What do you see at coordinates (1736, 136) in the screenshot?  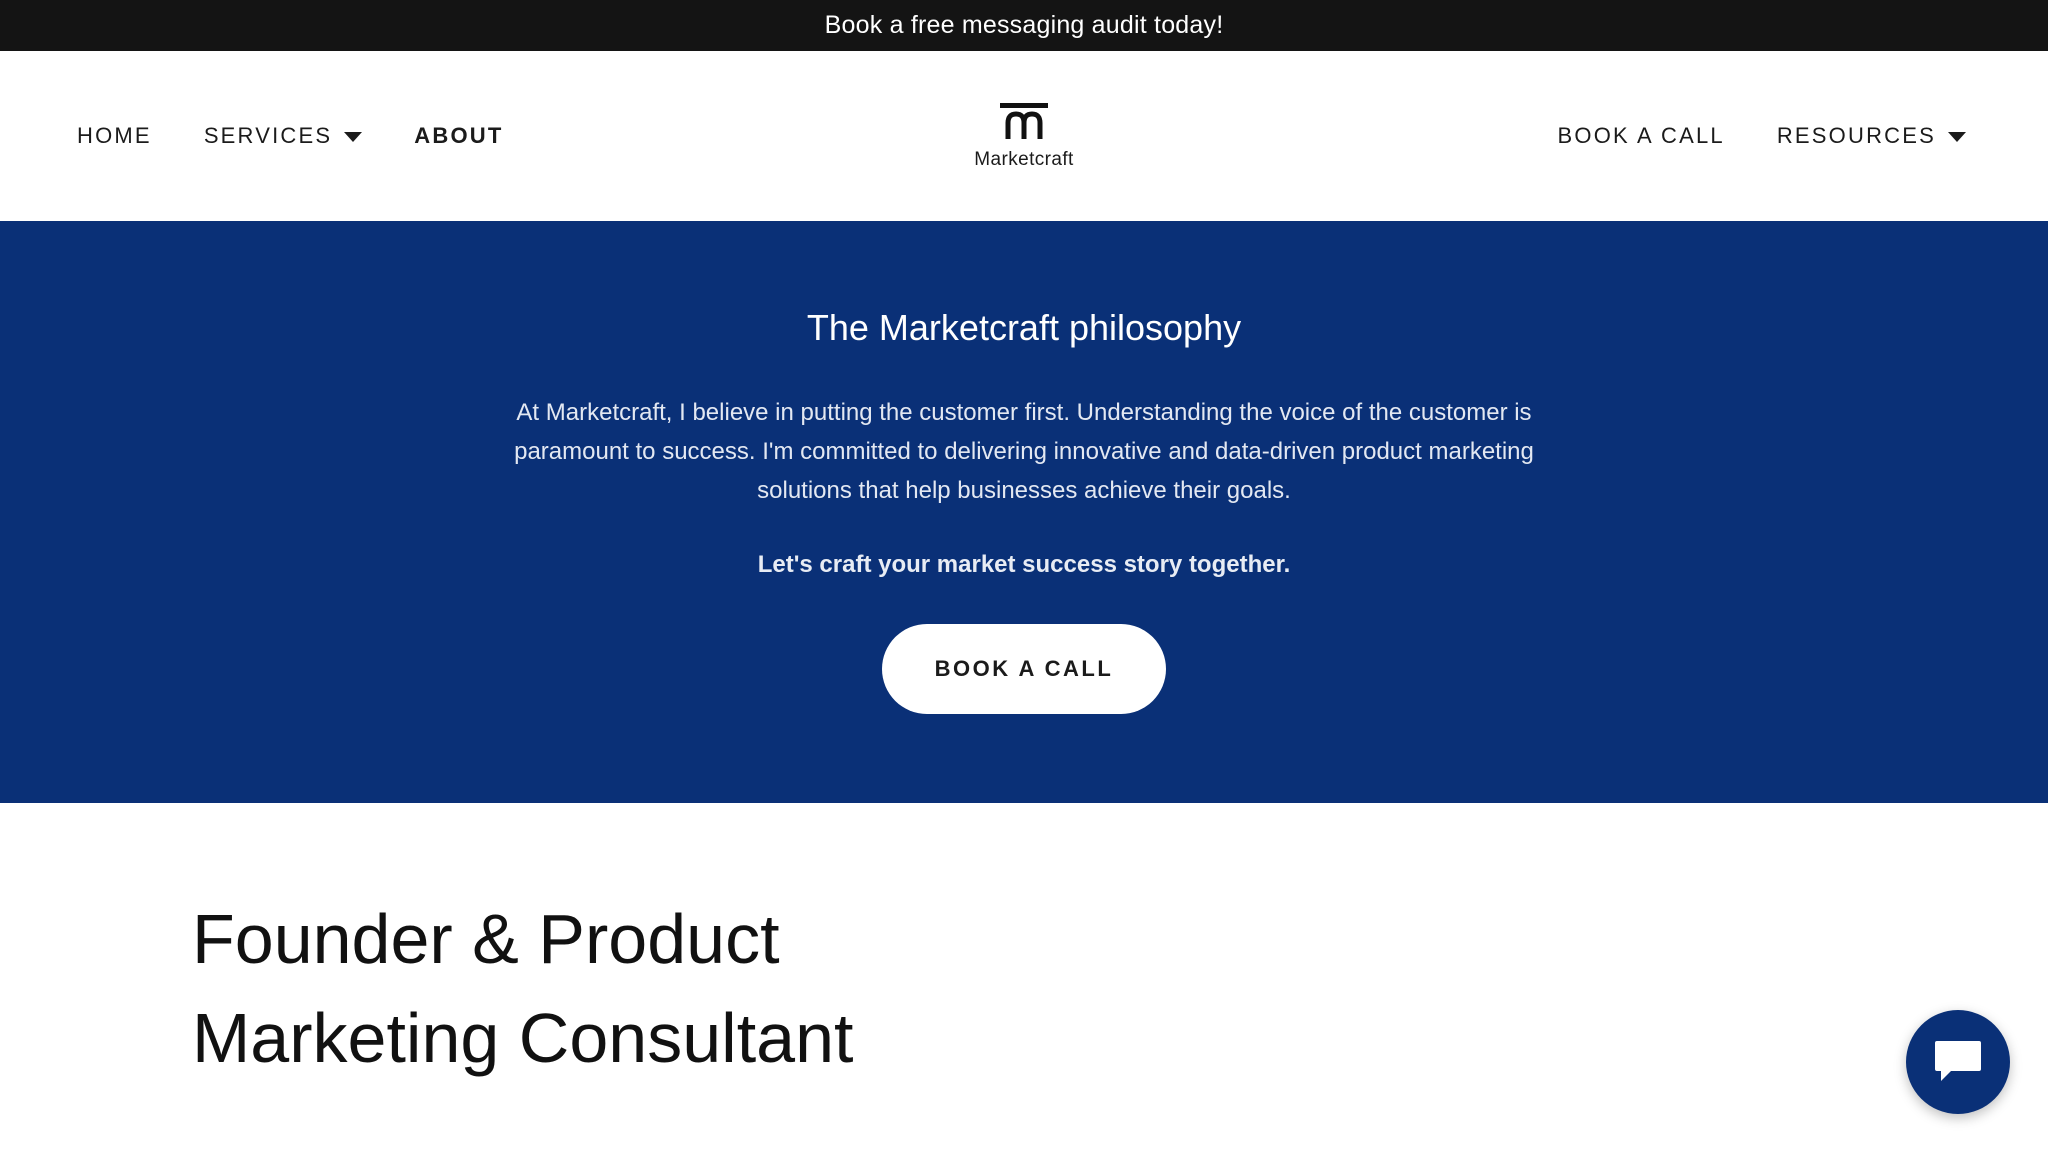 I see `primary-nav-right: BOOK A CALL RESOURCES` at bounding box center [1736, 136].